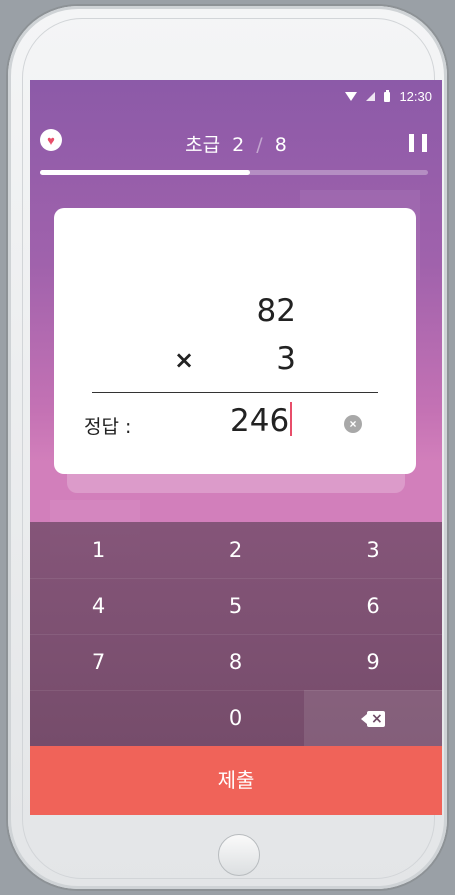 The image size is (455, 895). Describe the element at coordinates (373, 662) in the screenshot. I see `key-9: 9` at that location.